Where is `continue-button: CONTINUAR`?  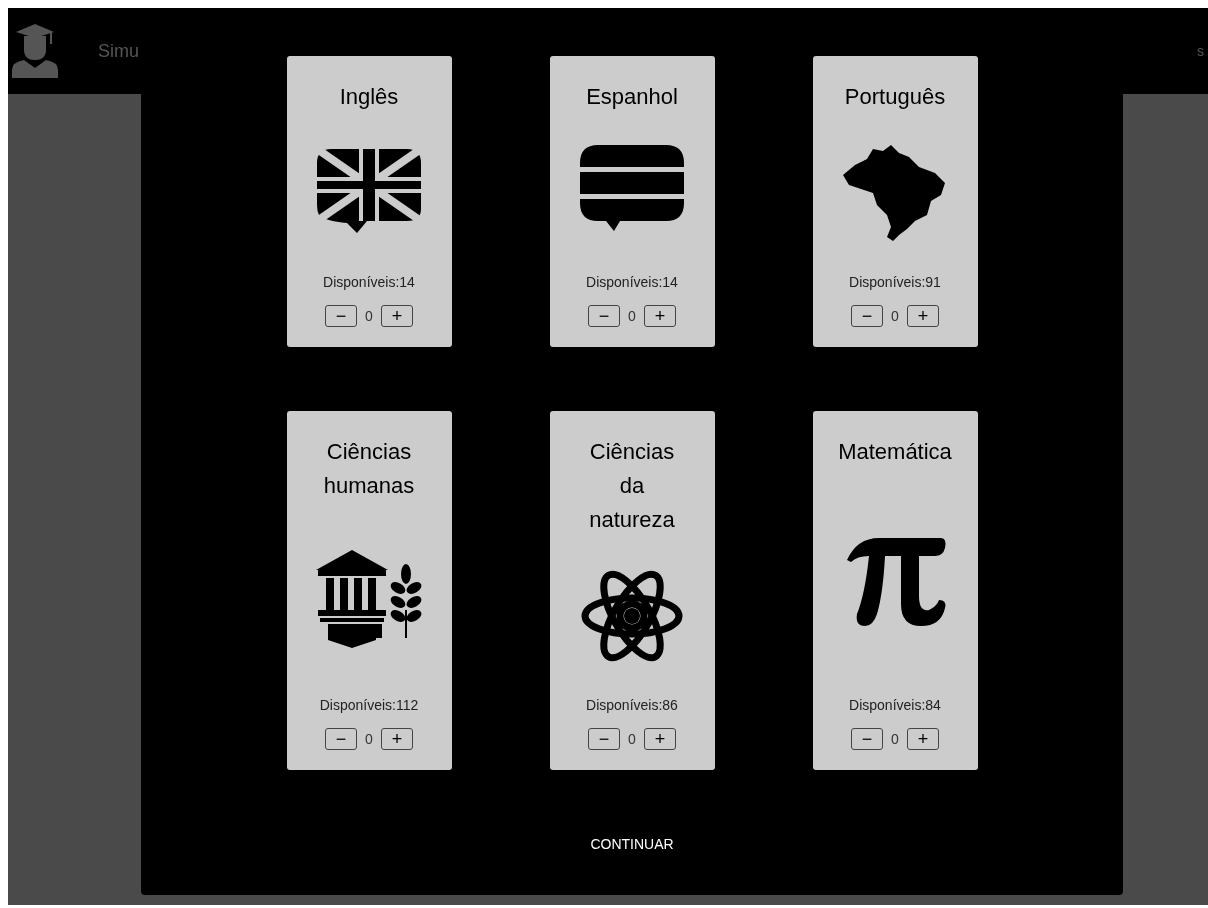 continue-button: CONTINUAR is located at coordinates (632, 844).